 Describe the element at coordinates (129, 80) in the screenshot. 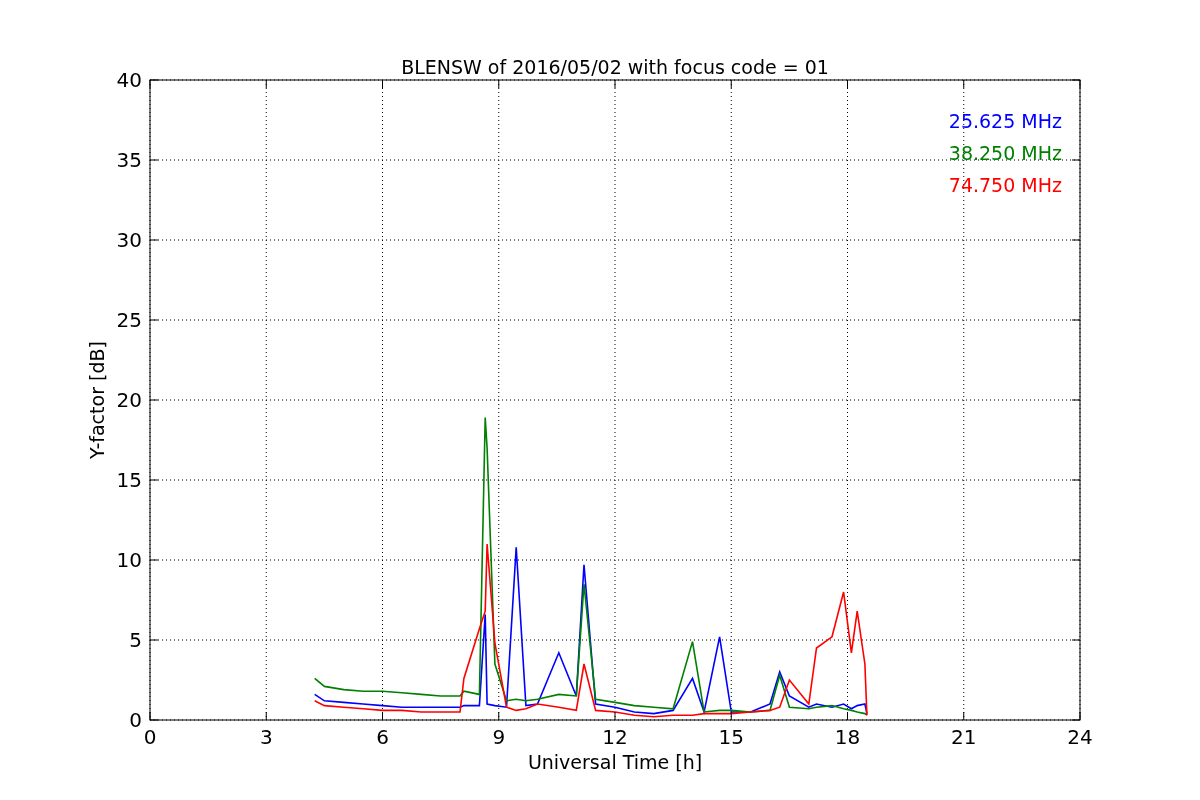

I see `tick-label: 40` at that location.